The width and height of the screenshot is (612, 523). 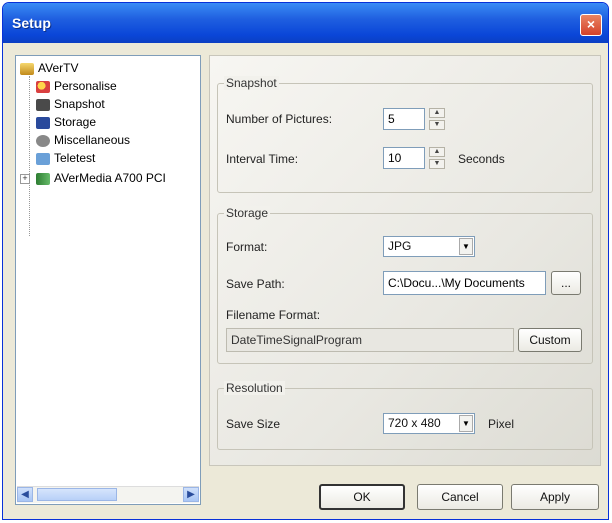 What do you see at coordinates (464, 283) in the screenshot?
I see `save-path-input: C:\Docu...\My Documents` at bounding box center [464, 283].